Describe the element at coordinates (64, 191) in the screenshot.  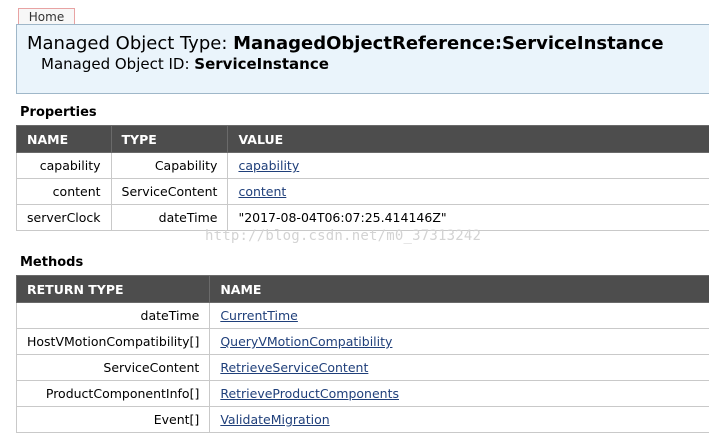
I see `prop-name: content` at that location.